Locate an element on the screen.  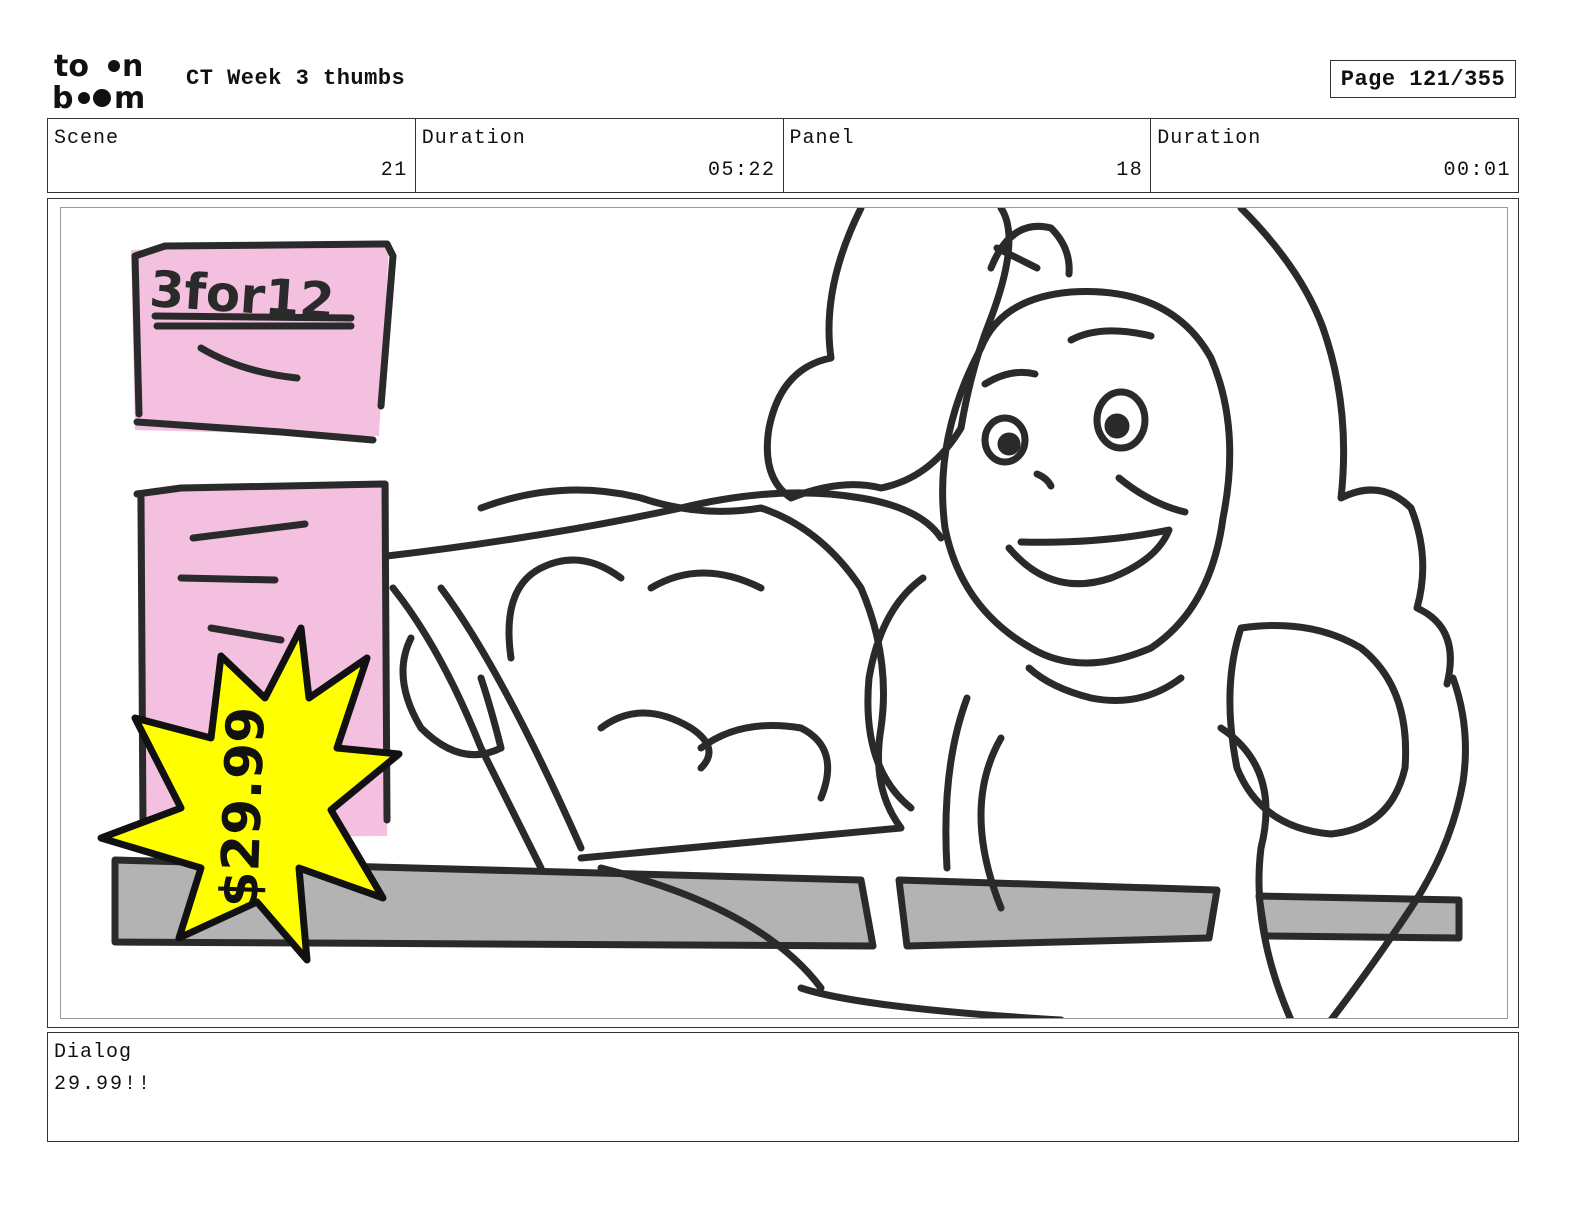
body-neck is located at coordinates (1105, 684).